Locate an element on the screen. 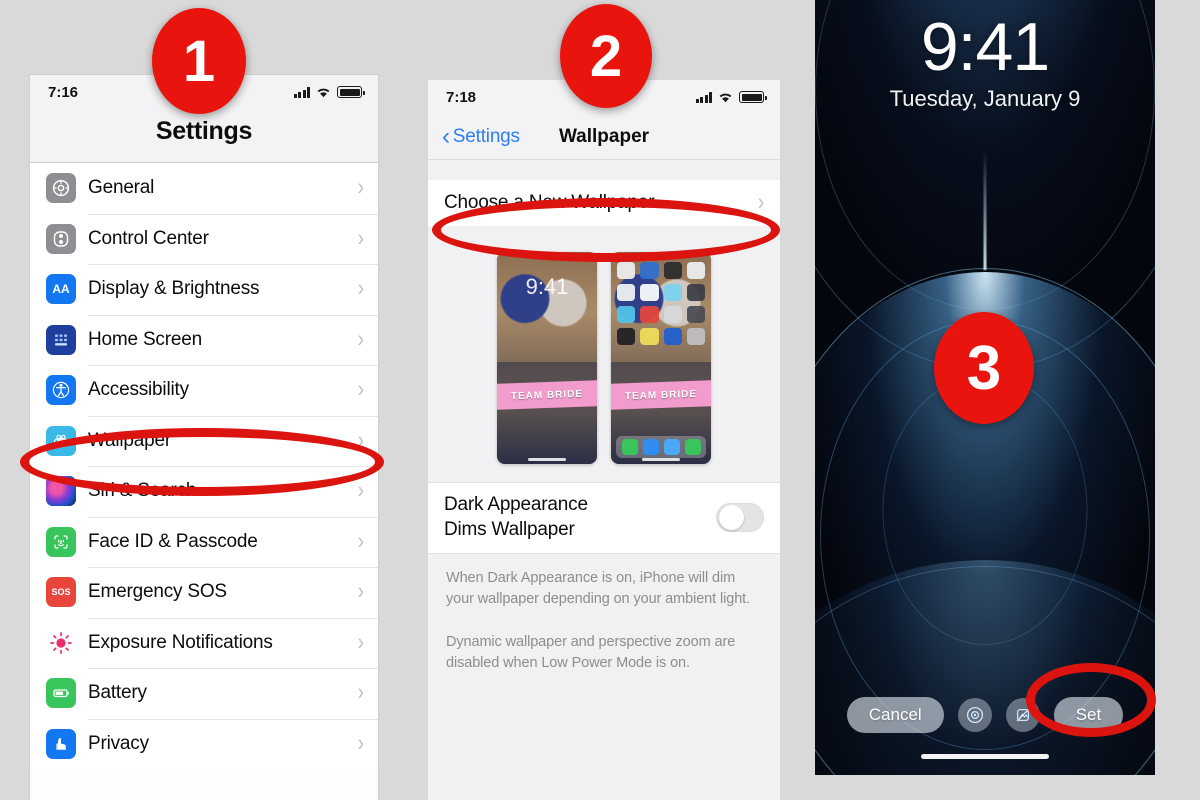 This screenshot has width=1200, height=800. sidebar-item-label: Emergency SOS is located at coordinates (157, 592).